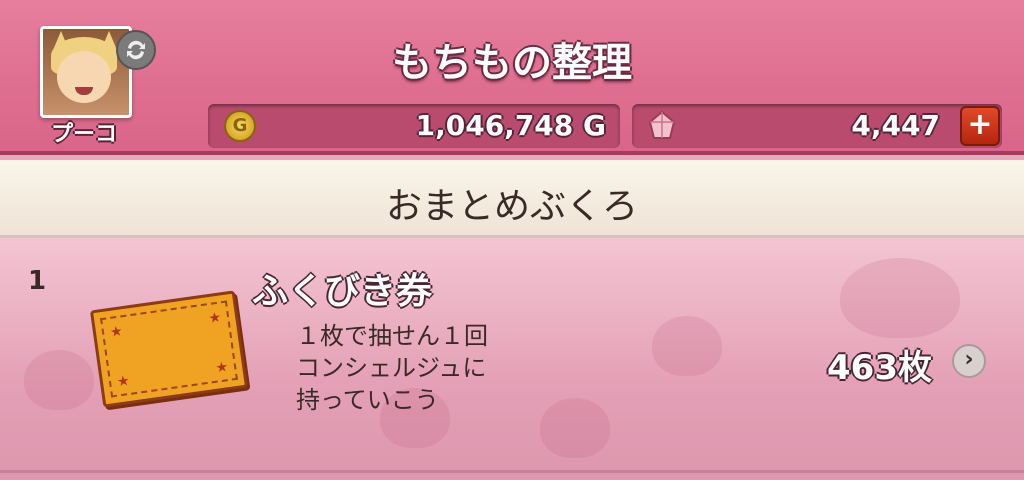  What do you see at coordinates (37, 281) in the screenshot?
I see `item-index: 1` at bounding box center [37, 281].